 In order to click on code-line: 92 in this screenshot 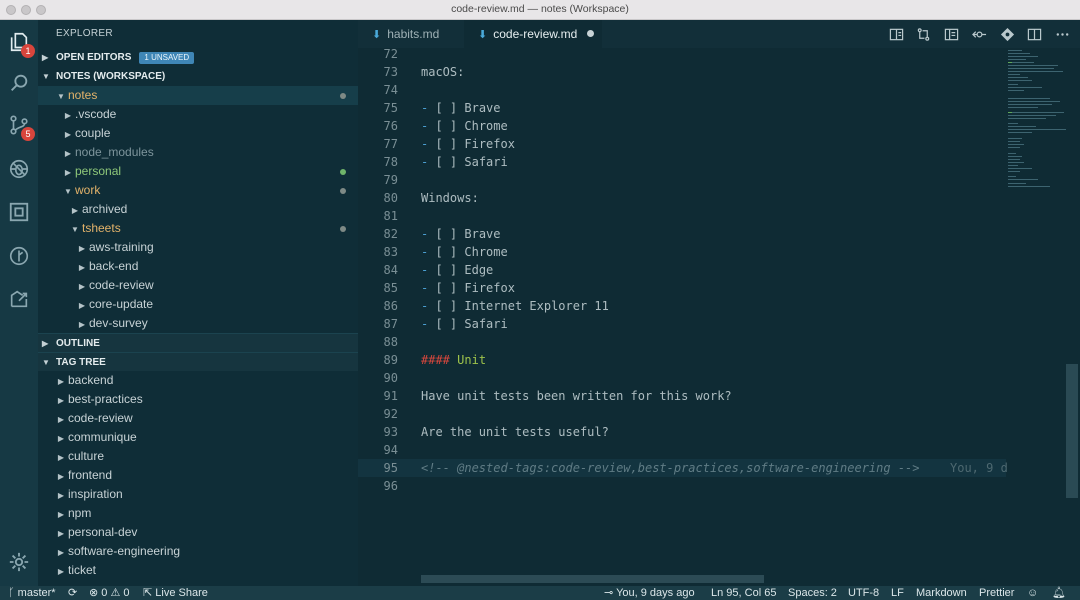, I will do `click(682, 414)`.